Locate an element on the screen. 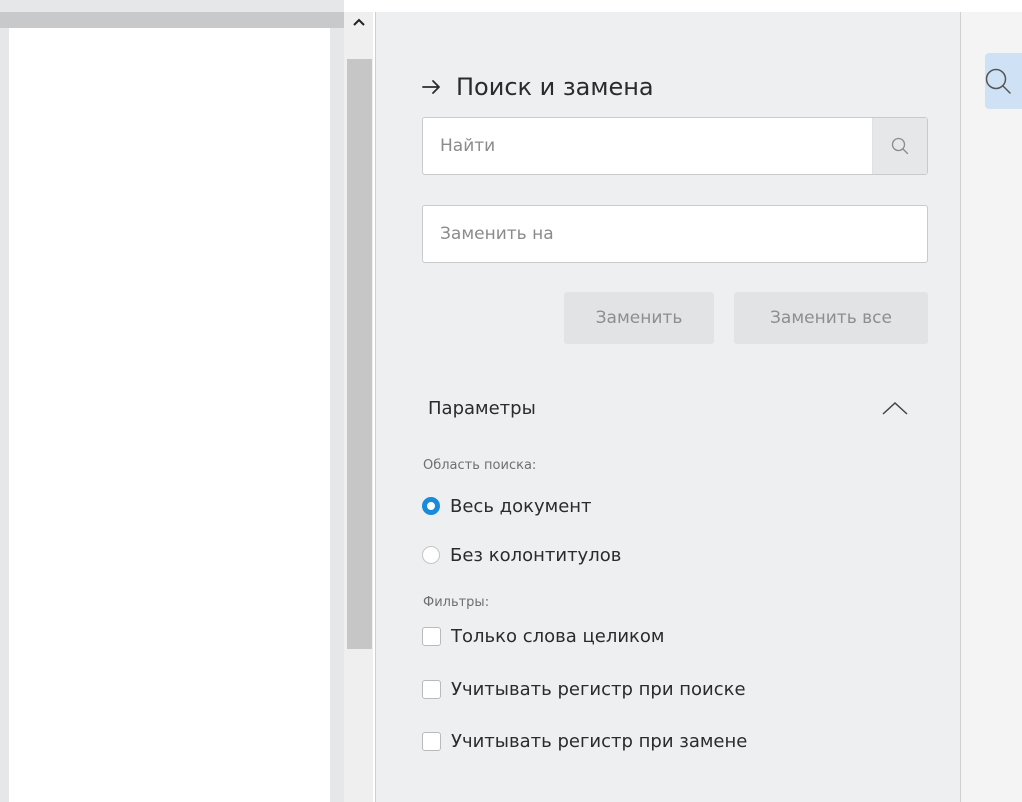 The height and width of the screenshot is (802, 1022). find-search-button is located at coordinates (899, 146).